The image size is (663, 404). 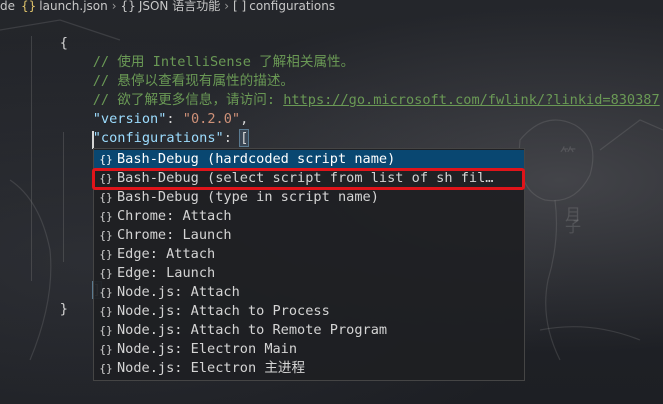 I want to click on indent-guide, so click(x=31, y=158).